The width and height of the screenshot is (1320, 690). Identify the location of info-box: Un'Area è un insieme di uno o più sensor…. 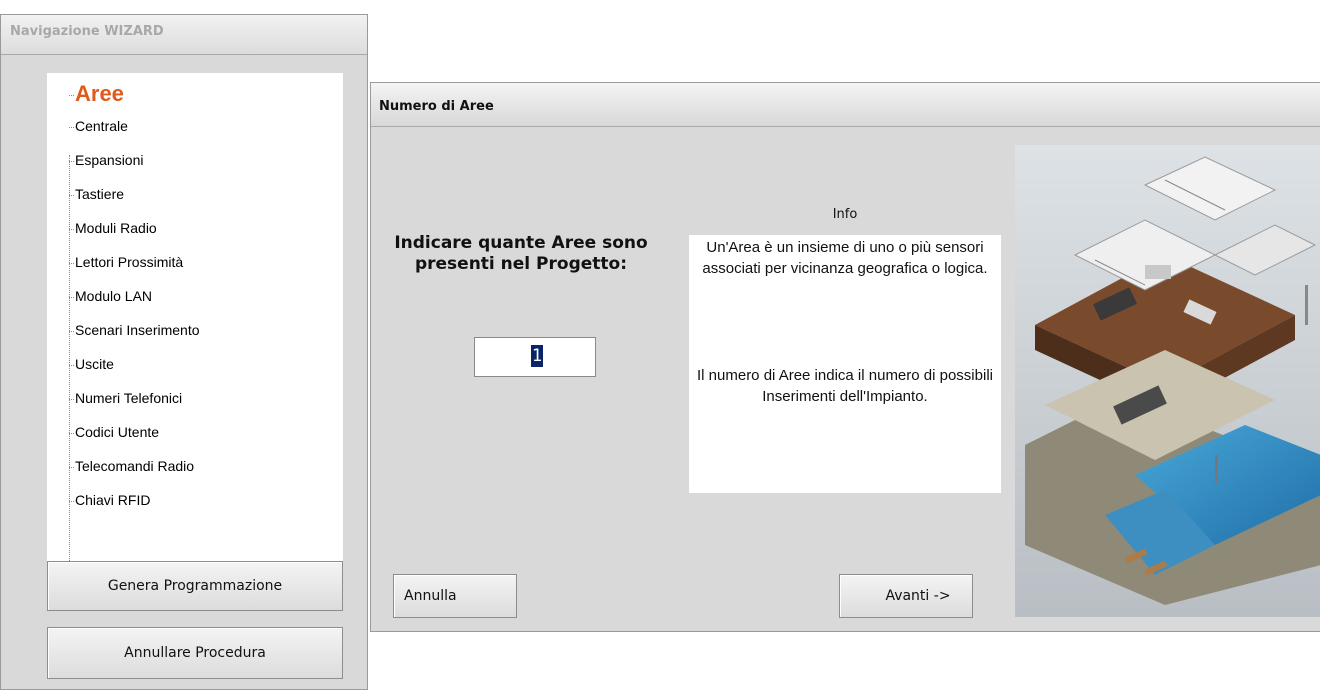
(845, 364).